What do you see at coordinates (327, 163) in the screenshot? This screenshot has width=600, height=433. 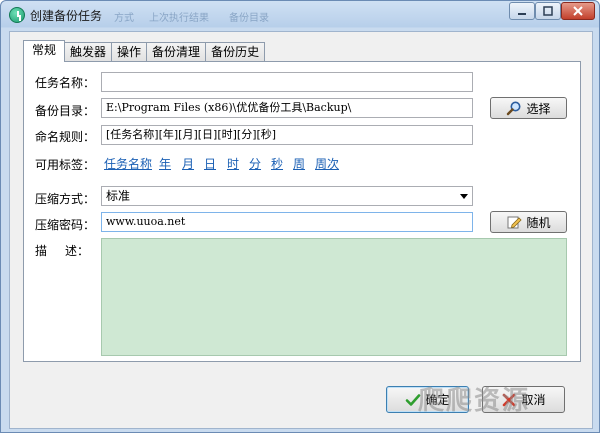 I see `tag-link-week-number: 周次` at bounding box center [327, 163].